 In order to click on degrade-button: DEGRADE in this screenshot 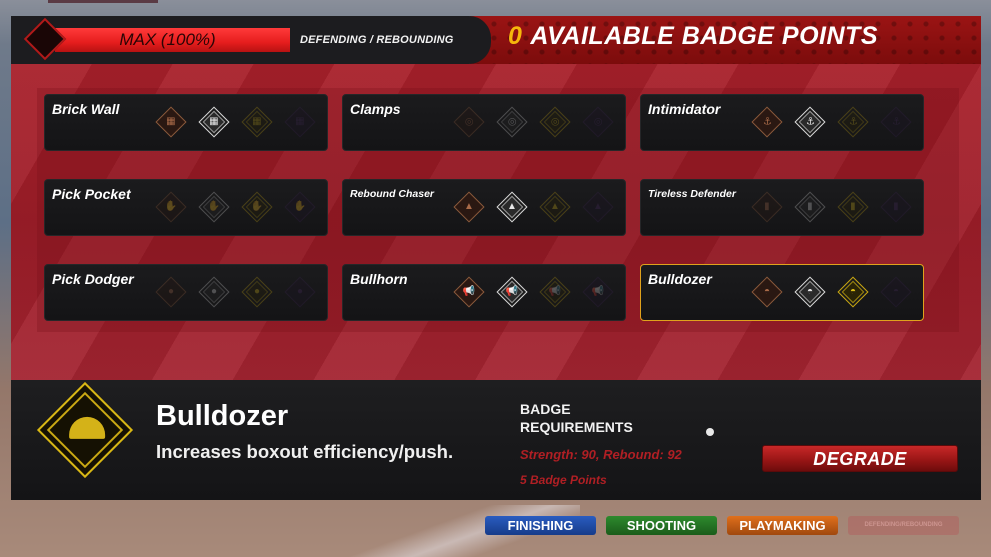, I will do `click(860, 458)`.